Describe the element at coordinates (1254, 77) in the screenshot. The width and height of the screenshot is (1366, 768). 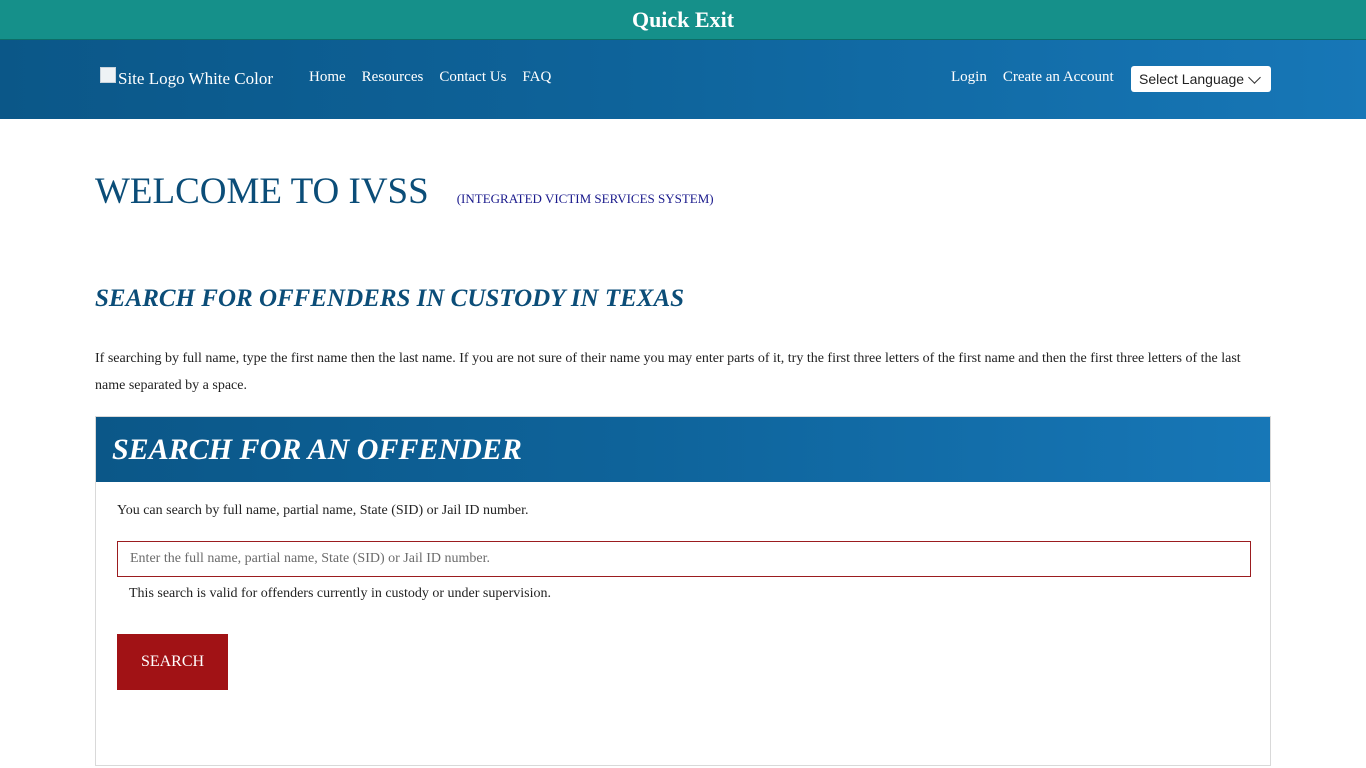
I see `chevron-down-icon` at that location.